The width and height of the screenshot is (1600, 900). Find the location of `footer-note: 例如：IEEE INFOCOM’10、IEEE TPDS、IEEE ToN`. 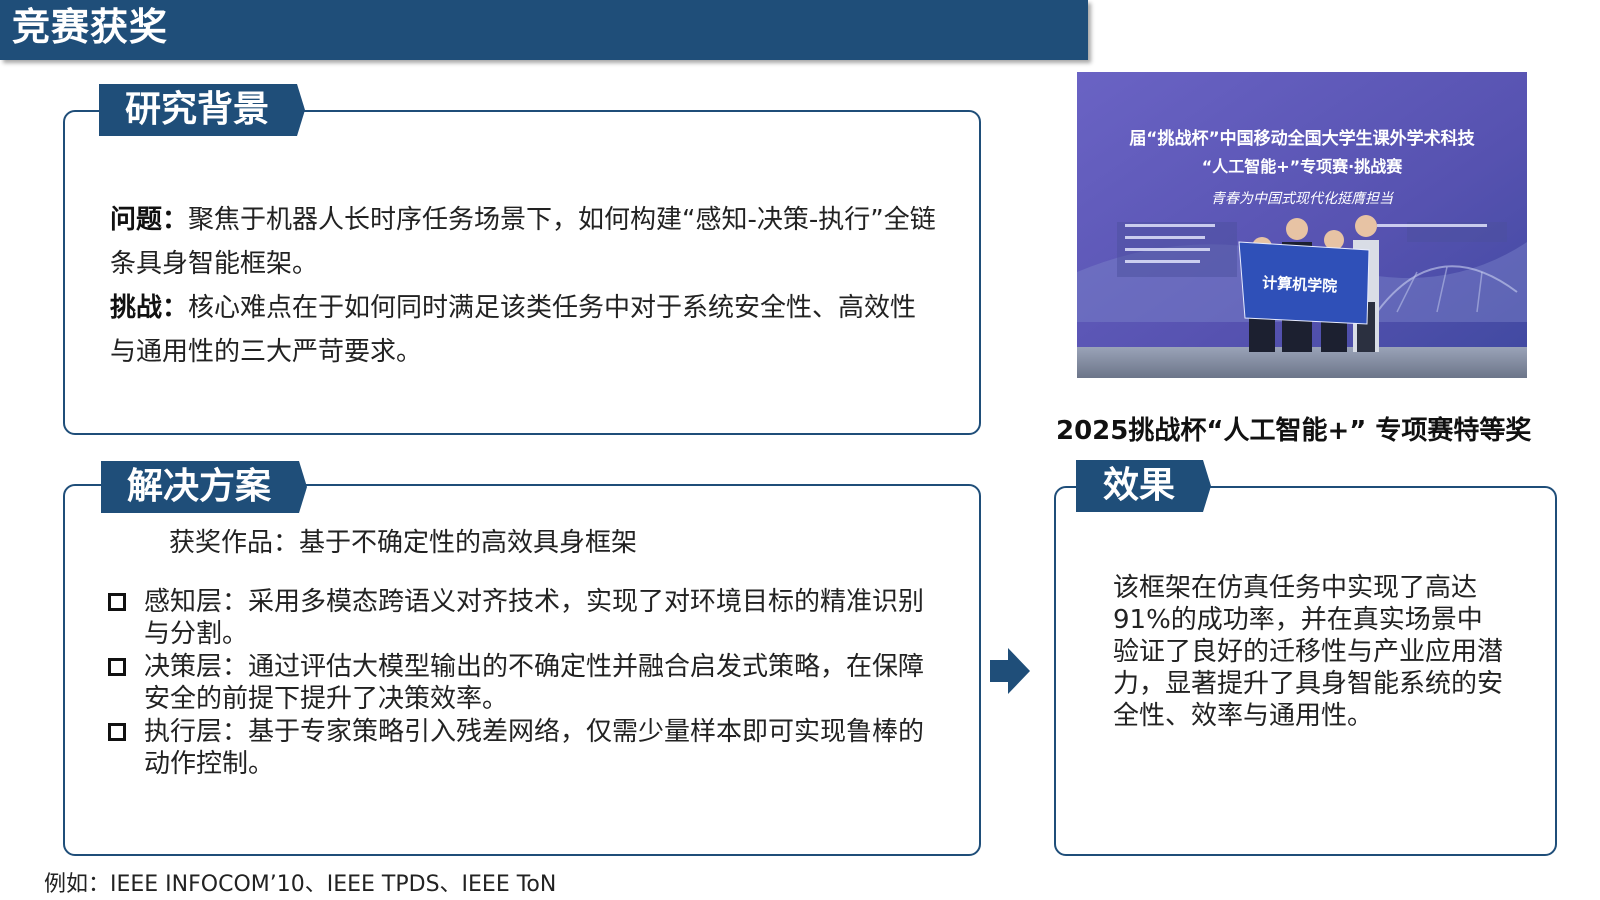

footer-note: 例如：IEEE INFOCOM’10、IEEE TPDS、IEEE ToN is located at coordinates (300, 884).